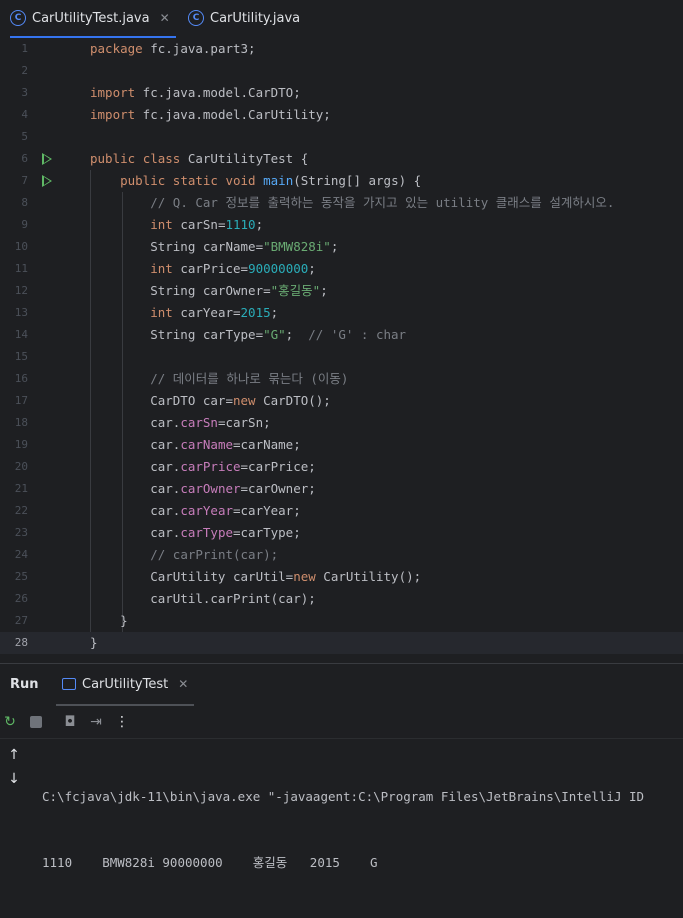 The image size is (683, 918). Describe the element at coordinates (341, 621) in the screenshot. I see `code-line: 27 }` at that location.